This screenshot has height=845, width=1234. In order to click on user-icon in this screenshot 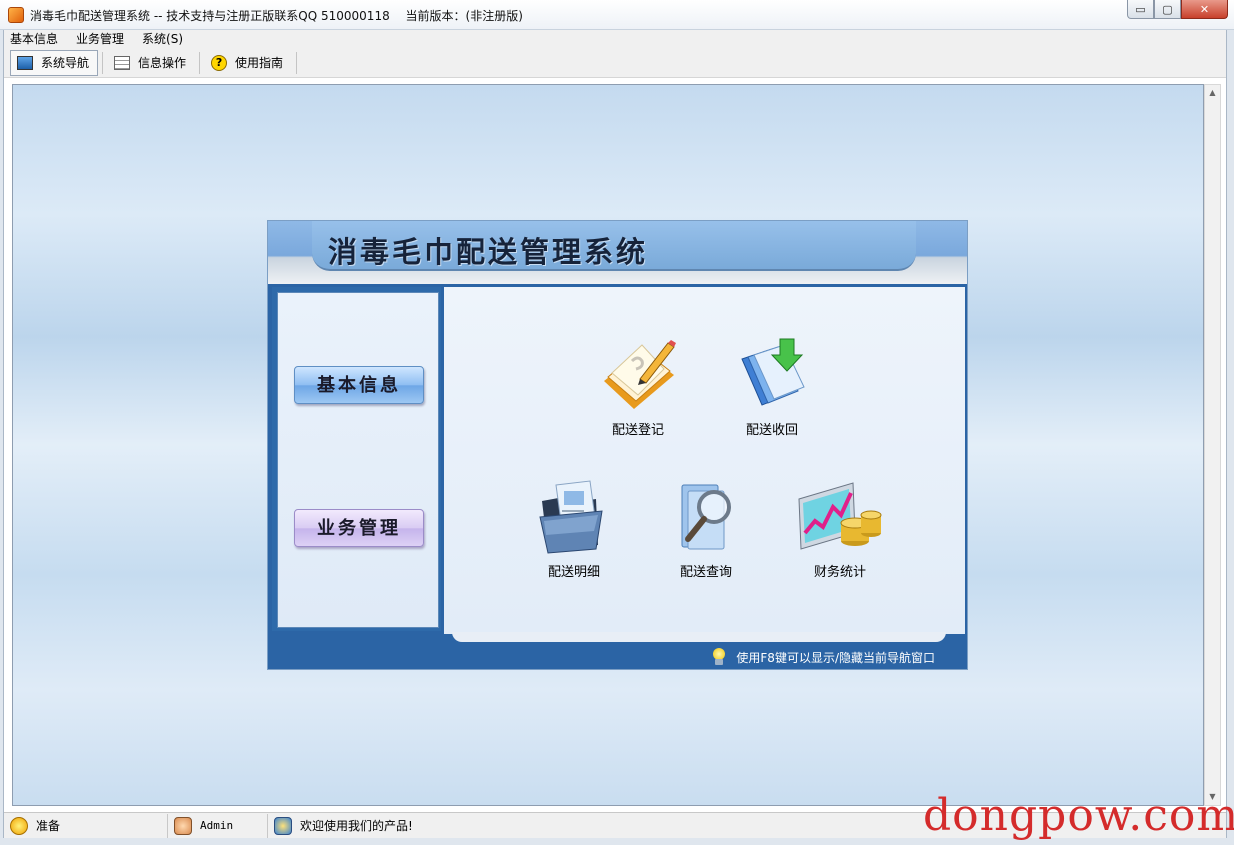, I will do `click(183, 825)`.